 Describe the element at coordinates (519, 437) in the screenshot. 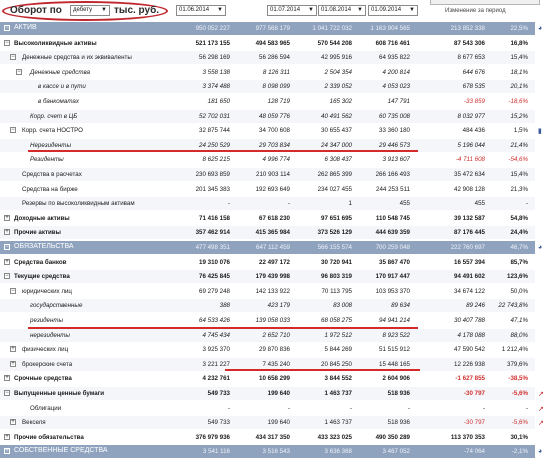

I see `change-pct: 30,1%` at that location.